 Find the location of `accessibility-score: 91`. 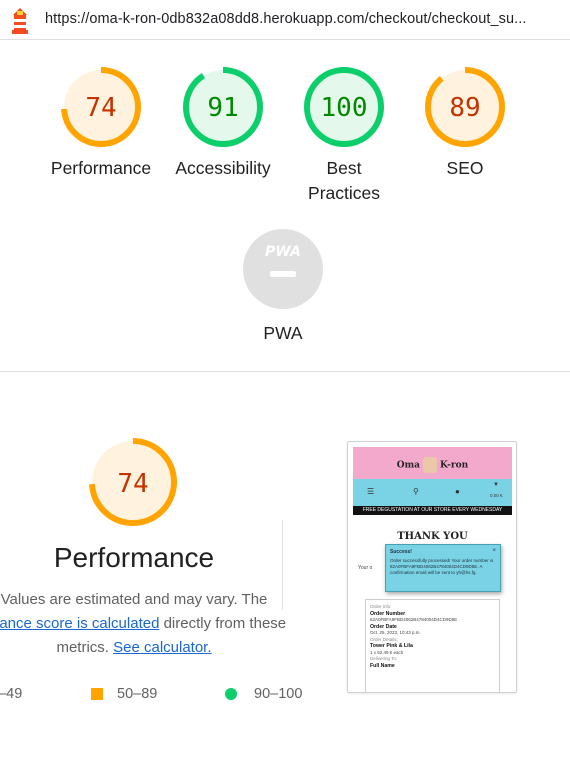

accessibility-score: 91 is located at coordinates (222, 108).